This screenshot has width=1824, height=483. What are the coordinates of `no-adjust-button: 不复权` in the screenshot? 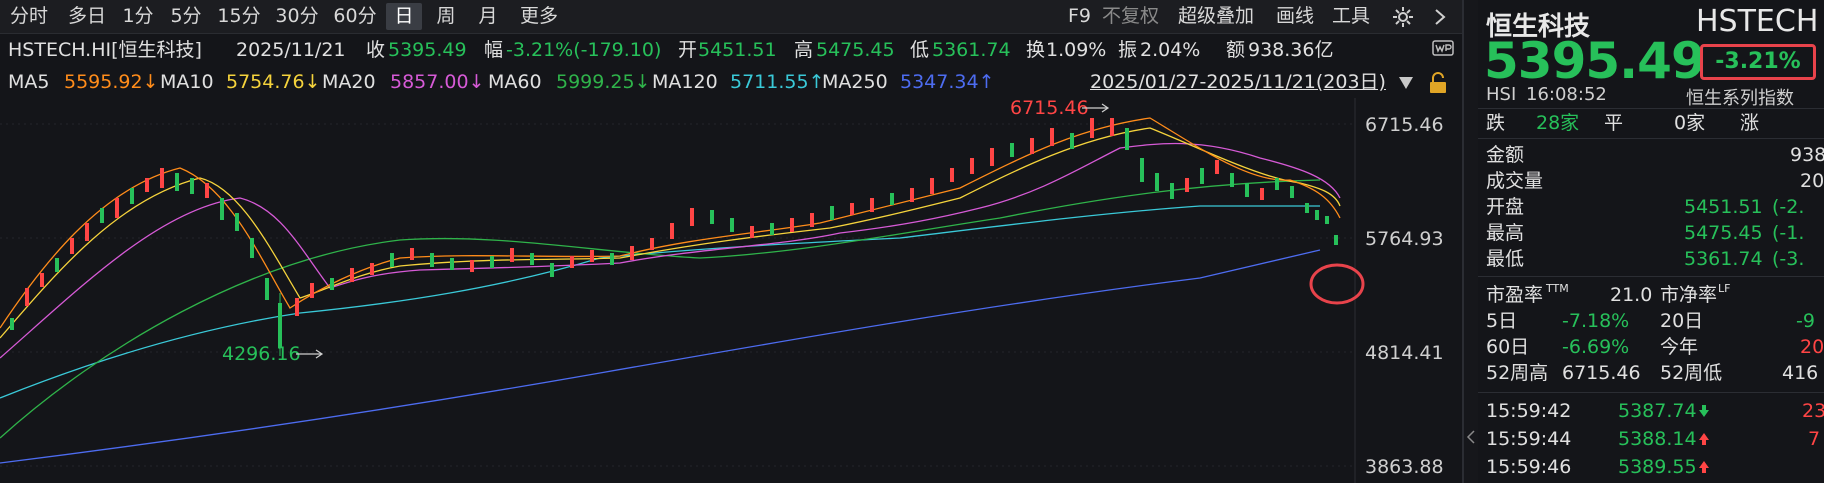 It's located at (1130, 16).